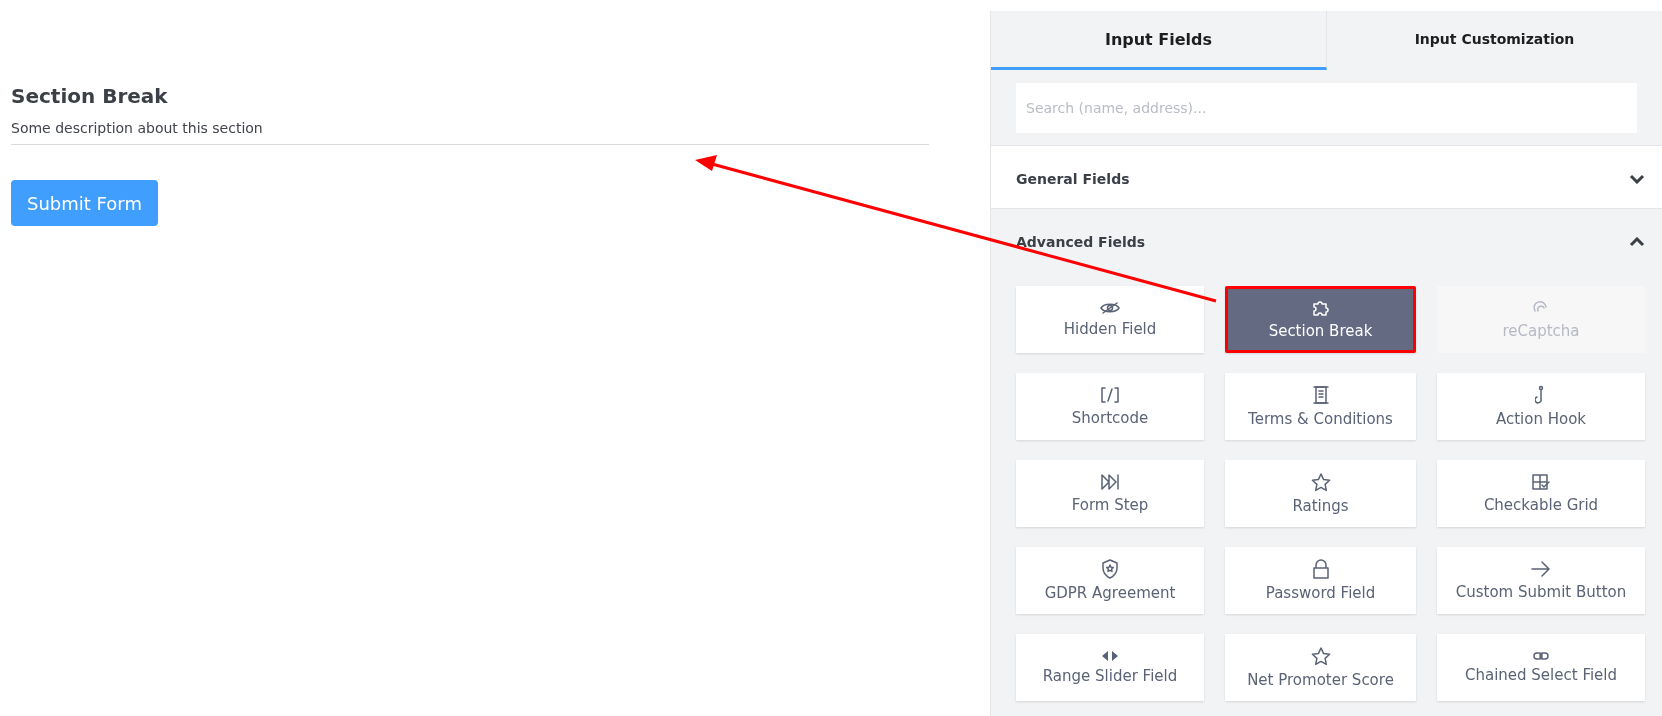  Describe the element at coordinates (90, 96) in the screenshot. I see `section-title: Section Break` at that location.